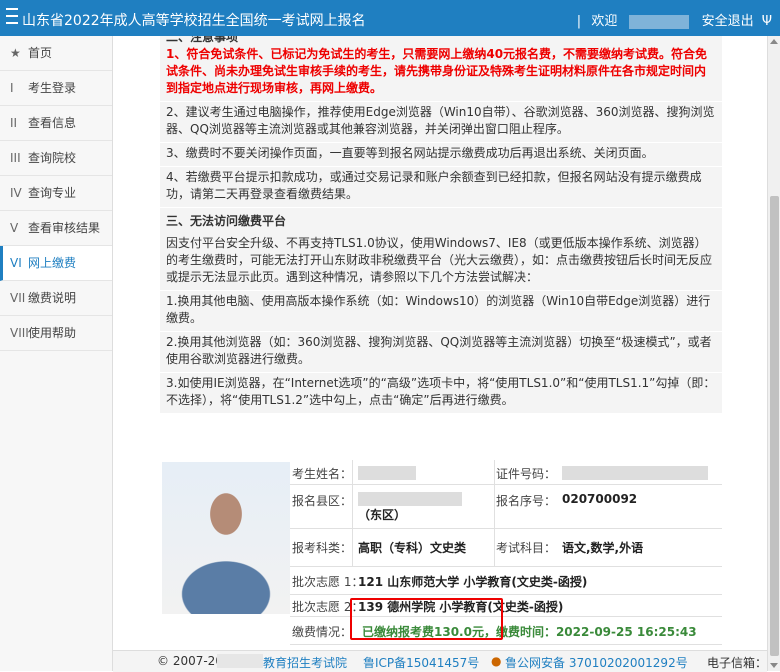 This screenshot has width=780, height=672. Describe the element at coordinates (322, 501) in the screenshot. I see `county-label: 报名县区：` at that location.